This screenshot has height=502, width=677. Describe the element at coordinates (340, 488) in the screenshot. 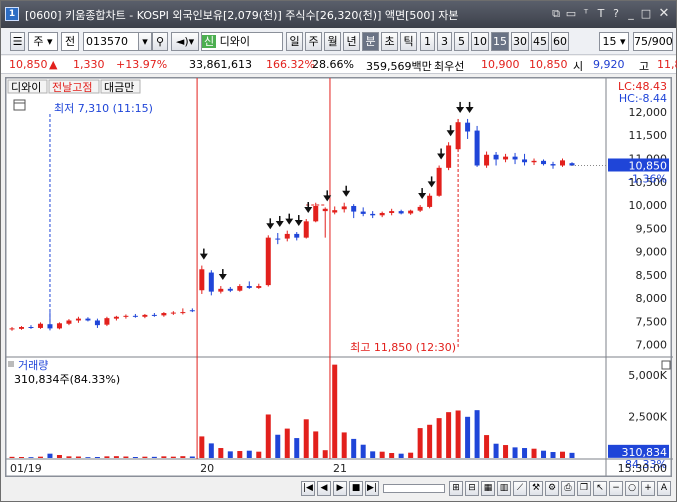

I see `play-icon: ▶` at that location.